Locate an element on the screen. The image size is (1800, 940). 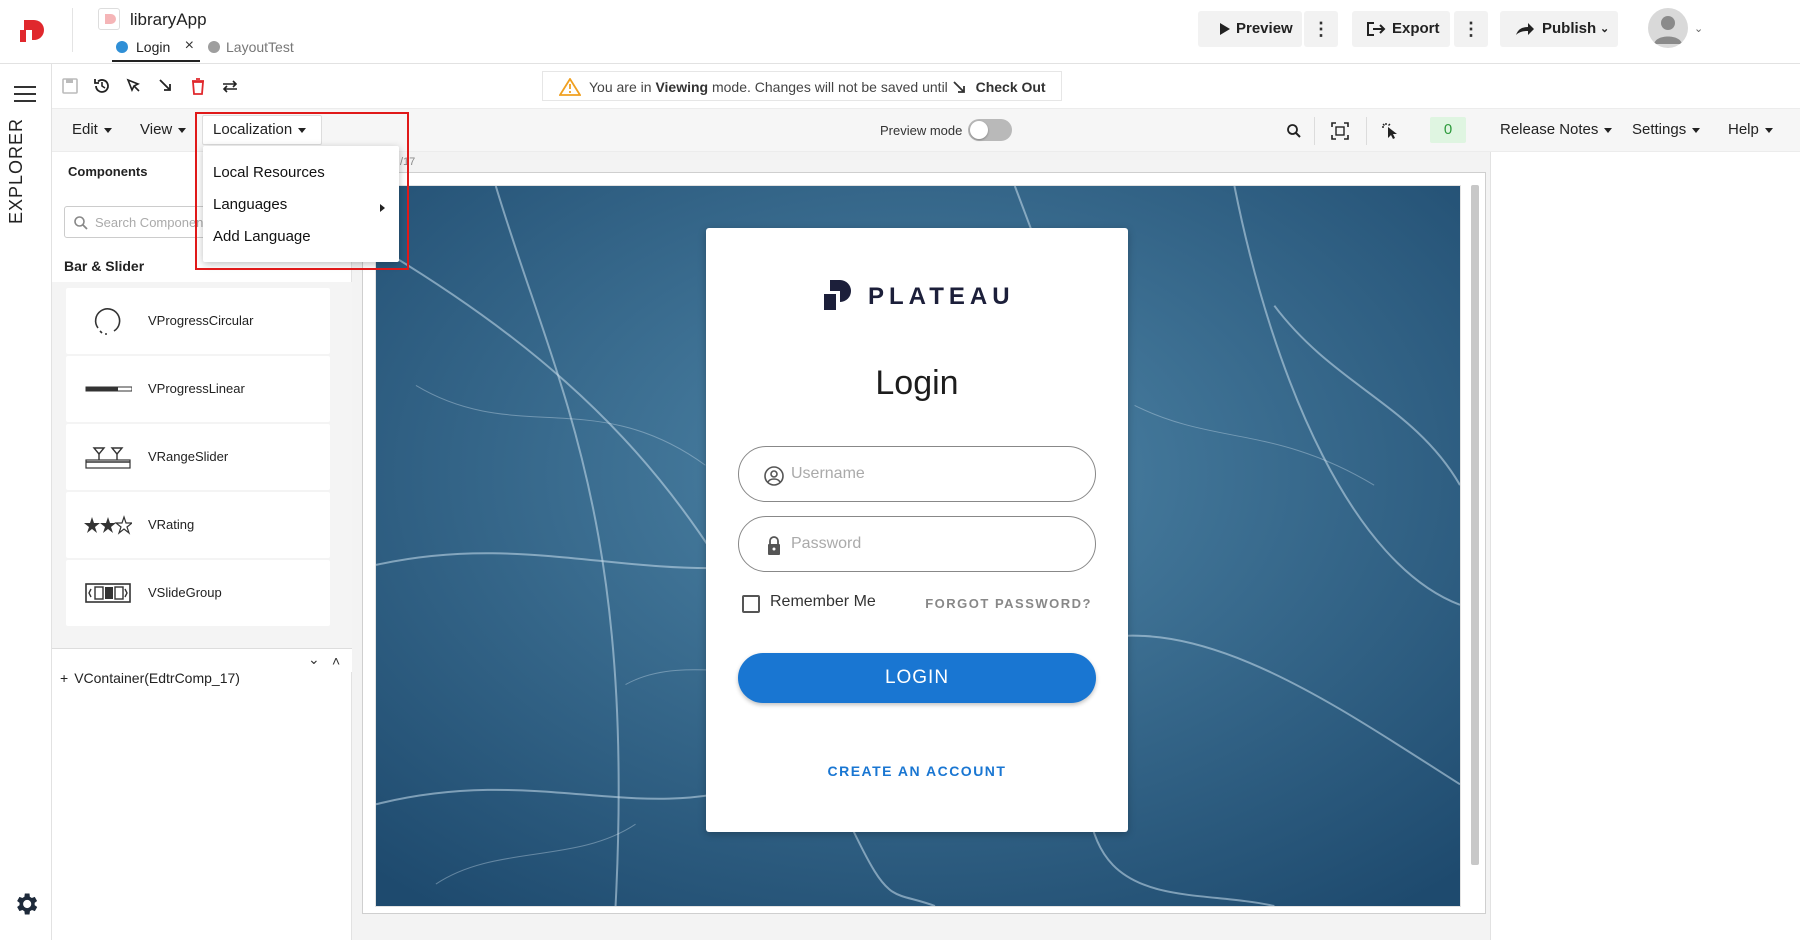
component-item: VProgressLinear is located at coordinates (198, 389).